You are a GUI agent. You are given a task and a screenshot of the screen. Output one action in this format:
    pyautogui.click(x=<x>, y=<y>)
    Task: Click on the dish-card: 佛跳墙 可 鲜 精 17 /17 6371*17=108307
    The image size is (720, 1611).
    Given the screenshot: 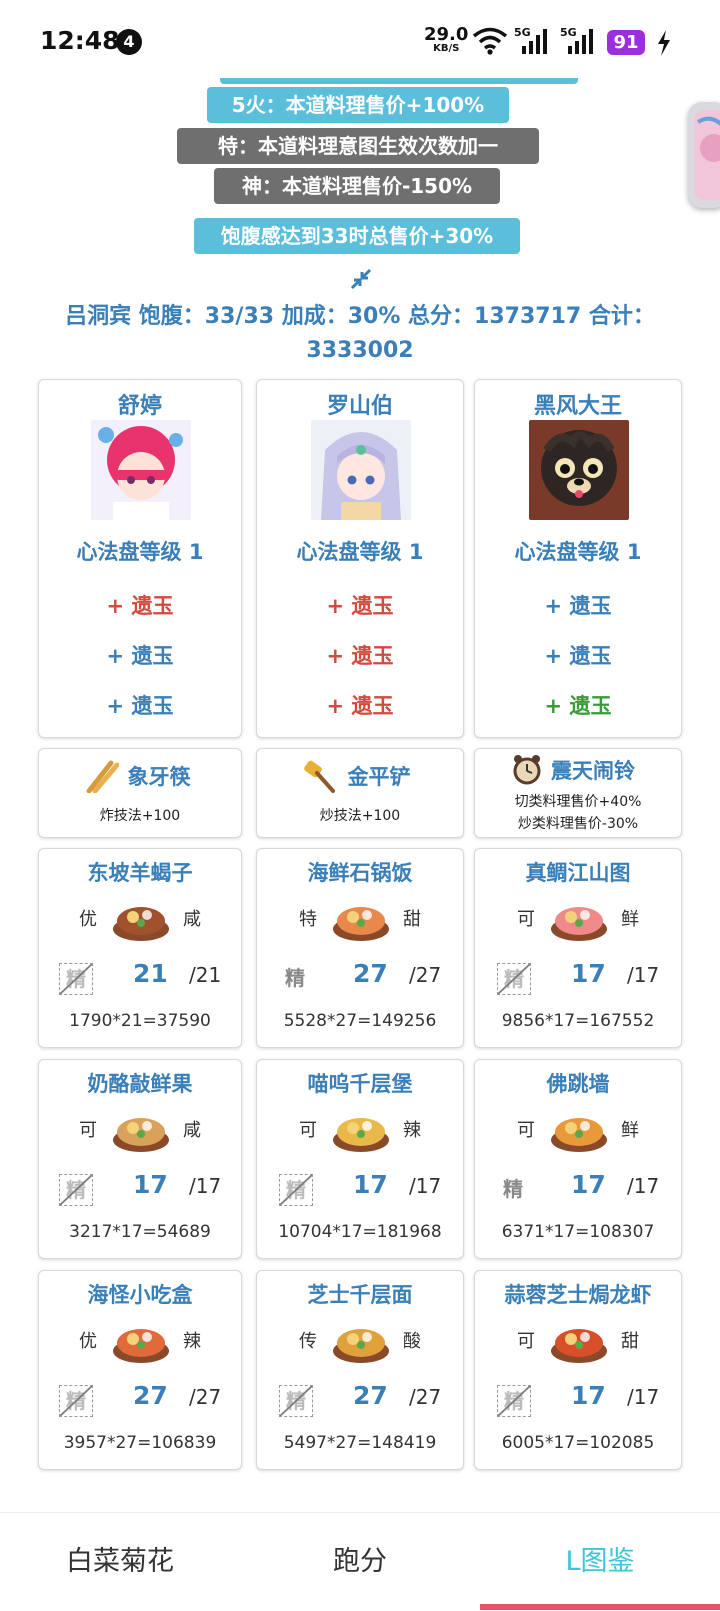 What is the action you would take?
    pyautogui.click(x=578, y=1159)
    